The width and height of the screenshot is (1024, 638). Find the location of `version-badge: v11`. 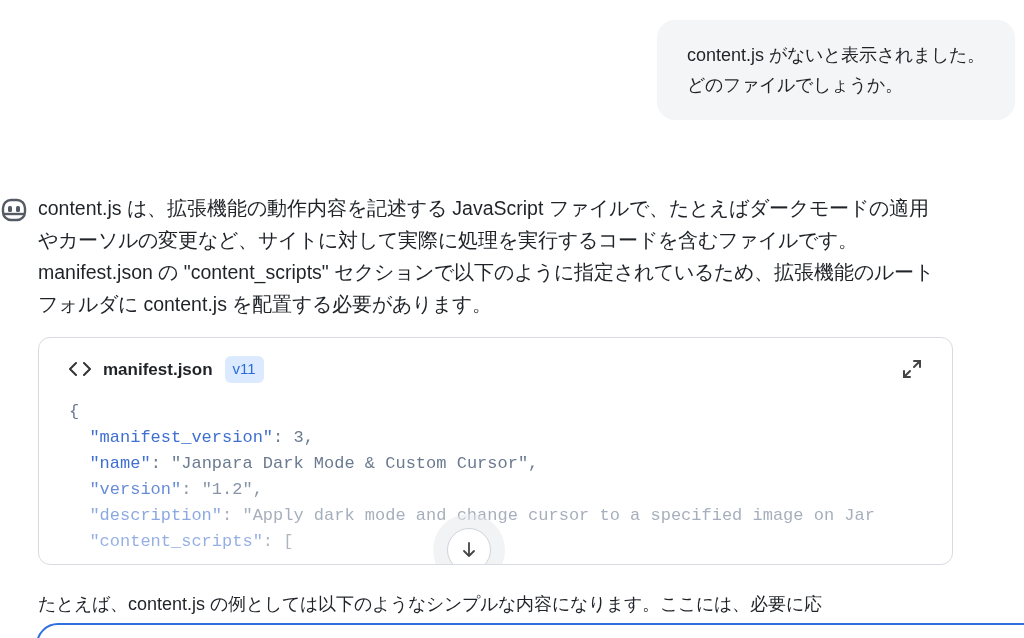

version-badge: v11 is located at coordinates (244, 369).